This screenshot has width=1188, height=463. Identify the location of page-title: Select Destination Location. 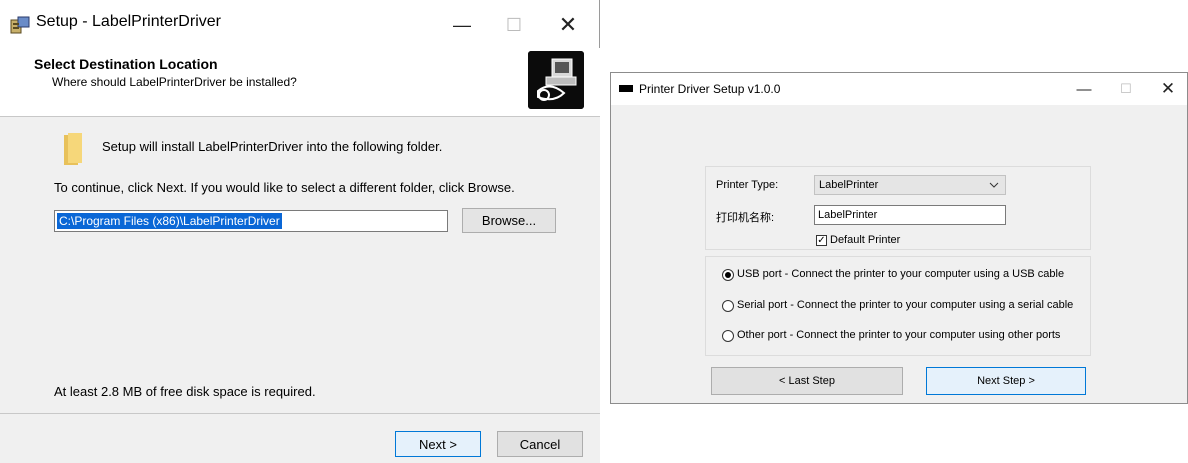
(126, 64).